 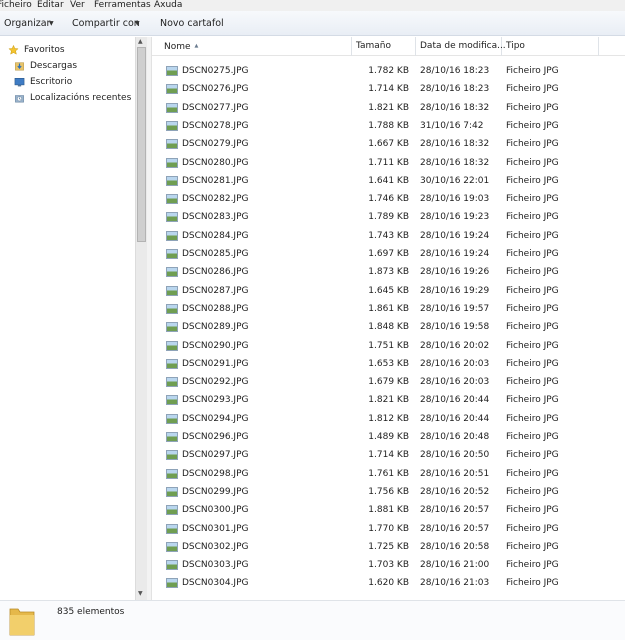 What do you see at coordinates (455, 528) in the screenshot?
I see `file-date: 28/10/16 20:57` at bounding box center [455, 528].